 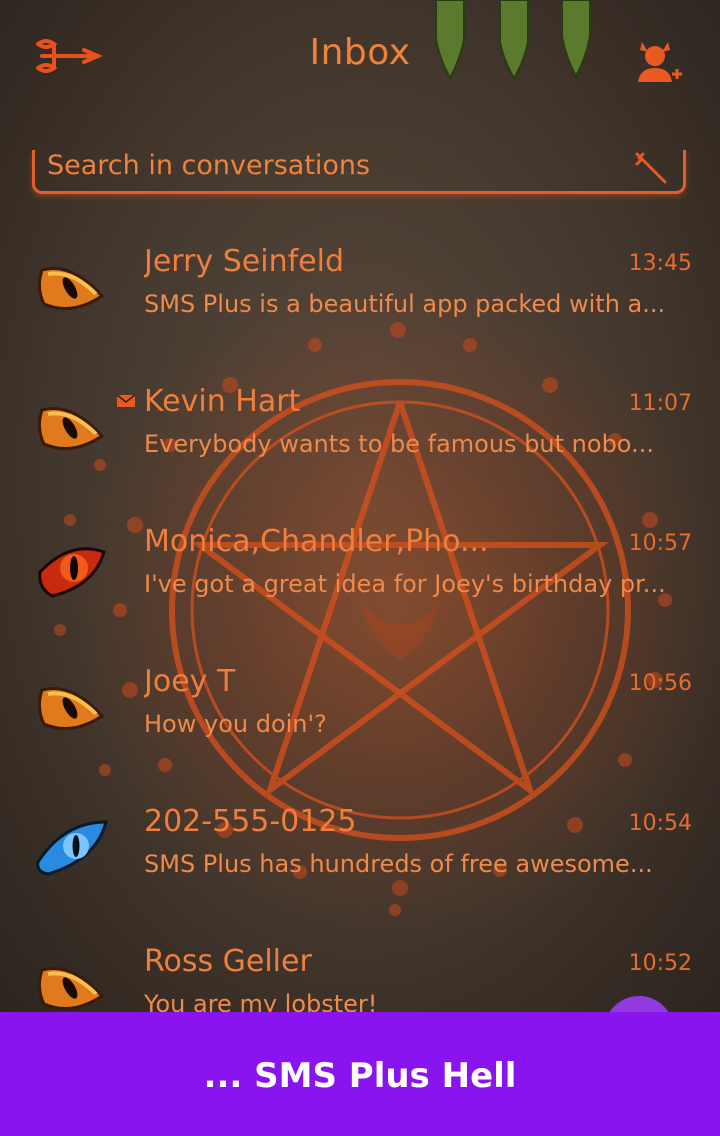 What do you see at coordinates (513, 40) in the screenshot?
I see `claws-decoration-icon` at bounding box center [513, 40].